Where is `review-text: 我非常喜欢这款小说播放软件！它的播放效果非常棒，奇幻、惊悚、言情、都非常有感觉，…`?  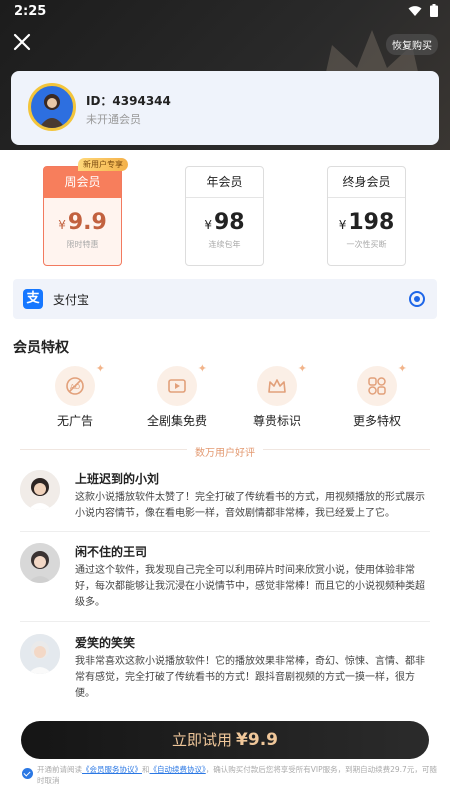 review-text: 我非常喜欢这款小说播放软件！它的播放效果非常棒，奇幻、惊悚、言情、都非常有感觉，… is located at coordinates (250, 677).